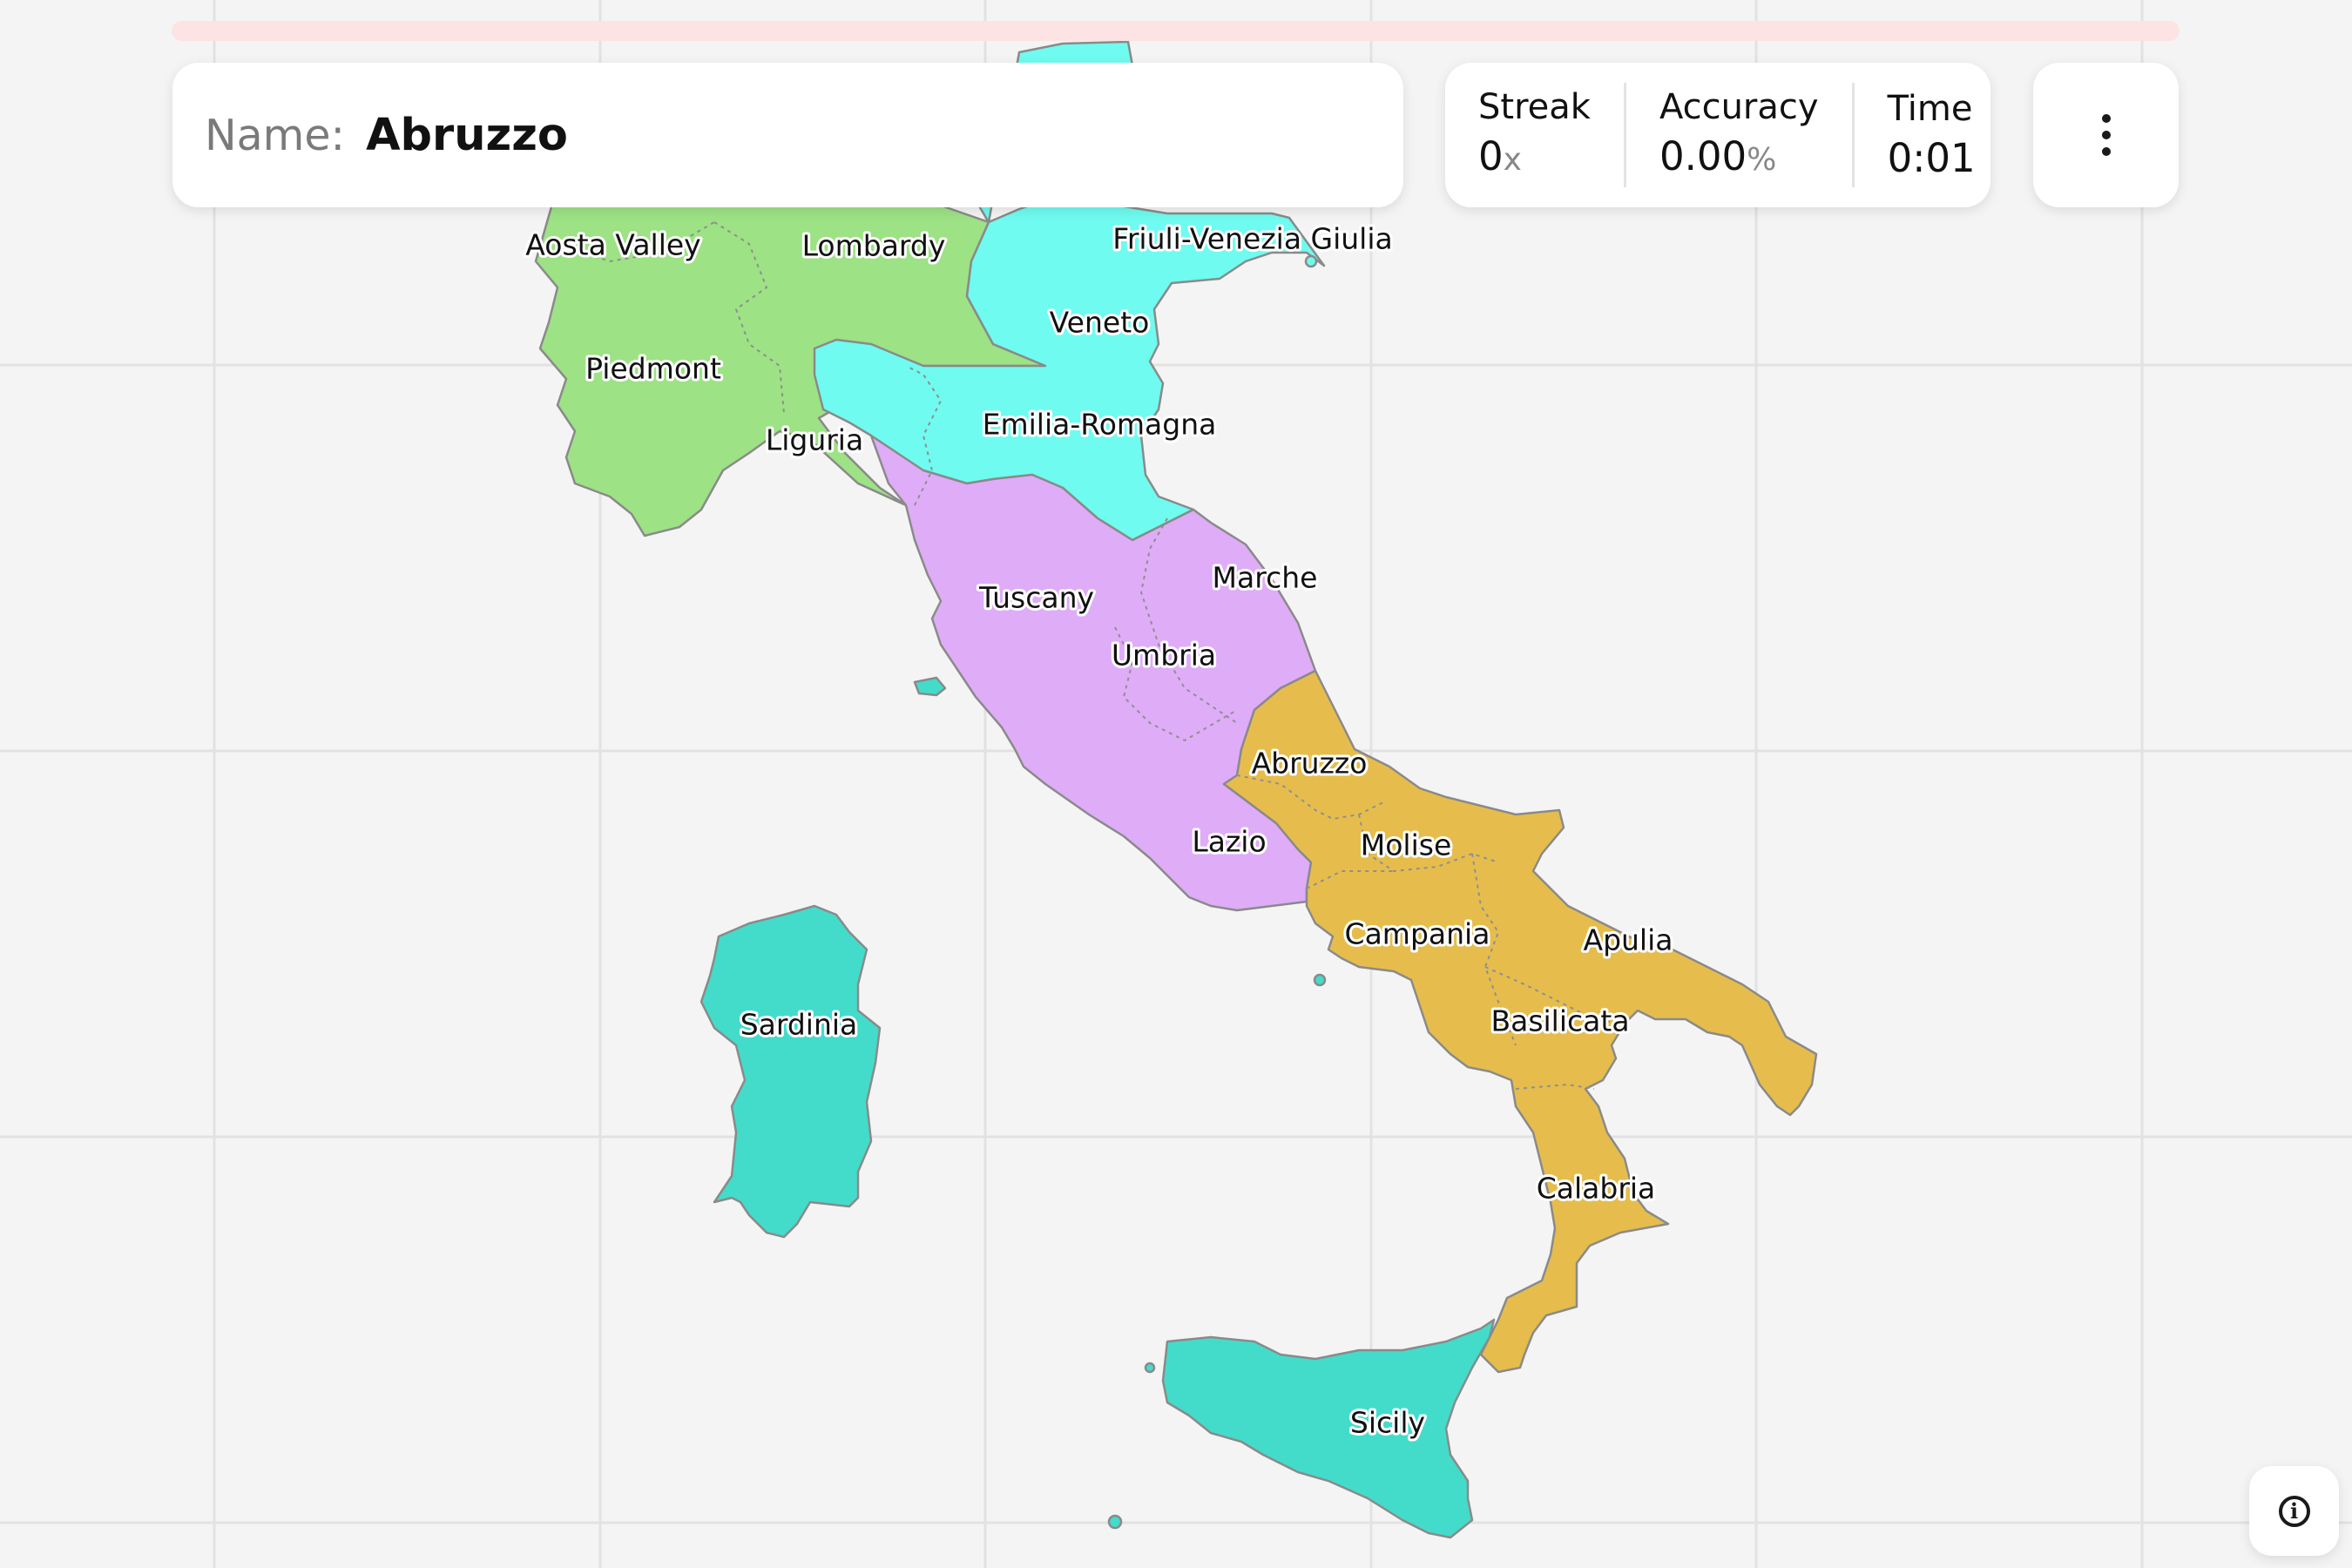 Image resolution: width=2352 pixels, height=1568 pixels. Describe the element at coordinates (1930, 109) in the screenshot. I see `time-label: Time` at that location.